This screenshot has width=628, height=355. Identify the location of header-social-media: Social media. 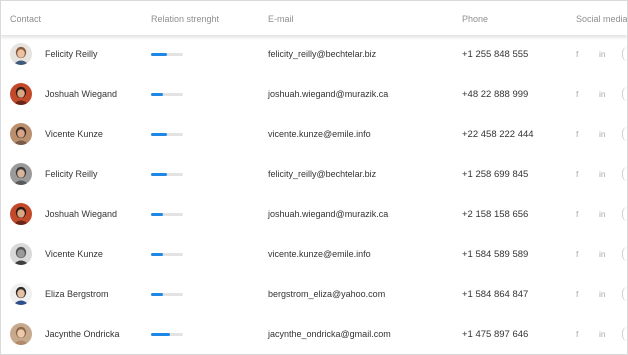
(601, 19).